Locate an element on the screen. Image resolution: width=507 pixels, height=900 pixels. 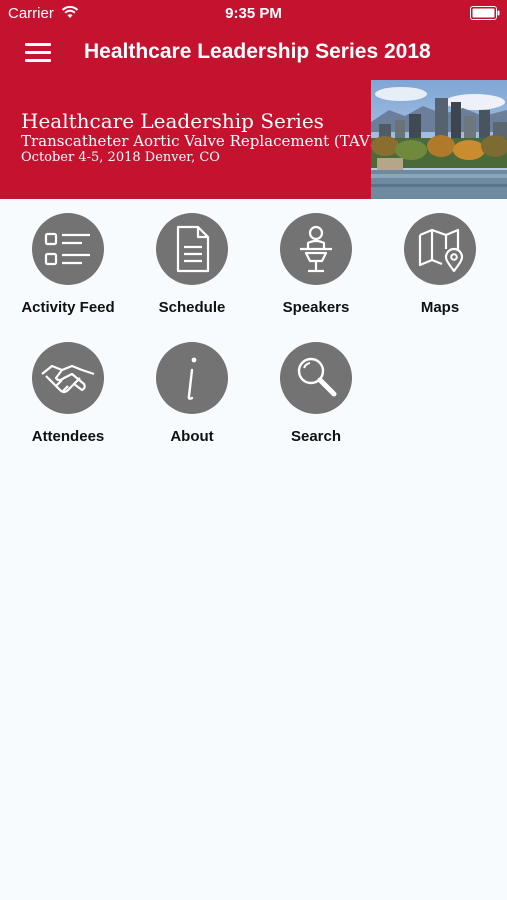
speakers-button is located at coordinates (316, 249).